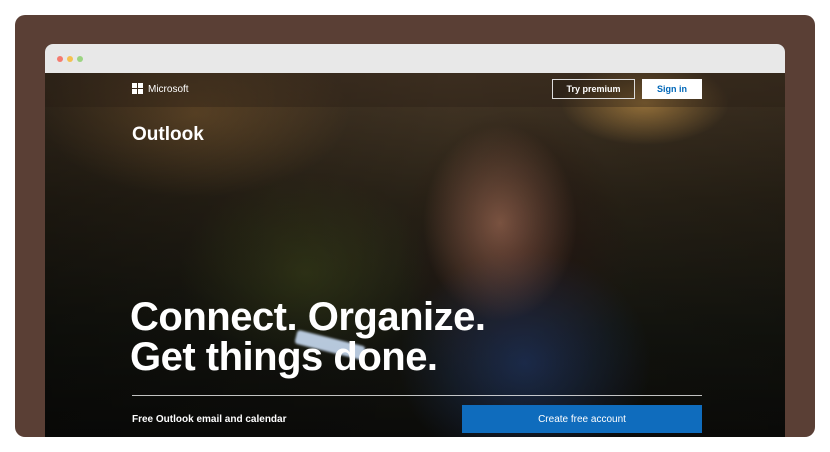 The image size is (830, 452). What do you see at coordinates (209, 419) in the screenshot?
I see `hero-subtitle: Free Outlook email and calendar` at bounding box center [209, 419].